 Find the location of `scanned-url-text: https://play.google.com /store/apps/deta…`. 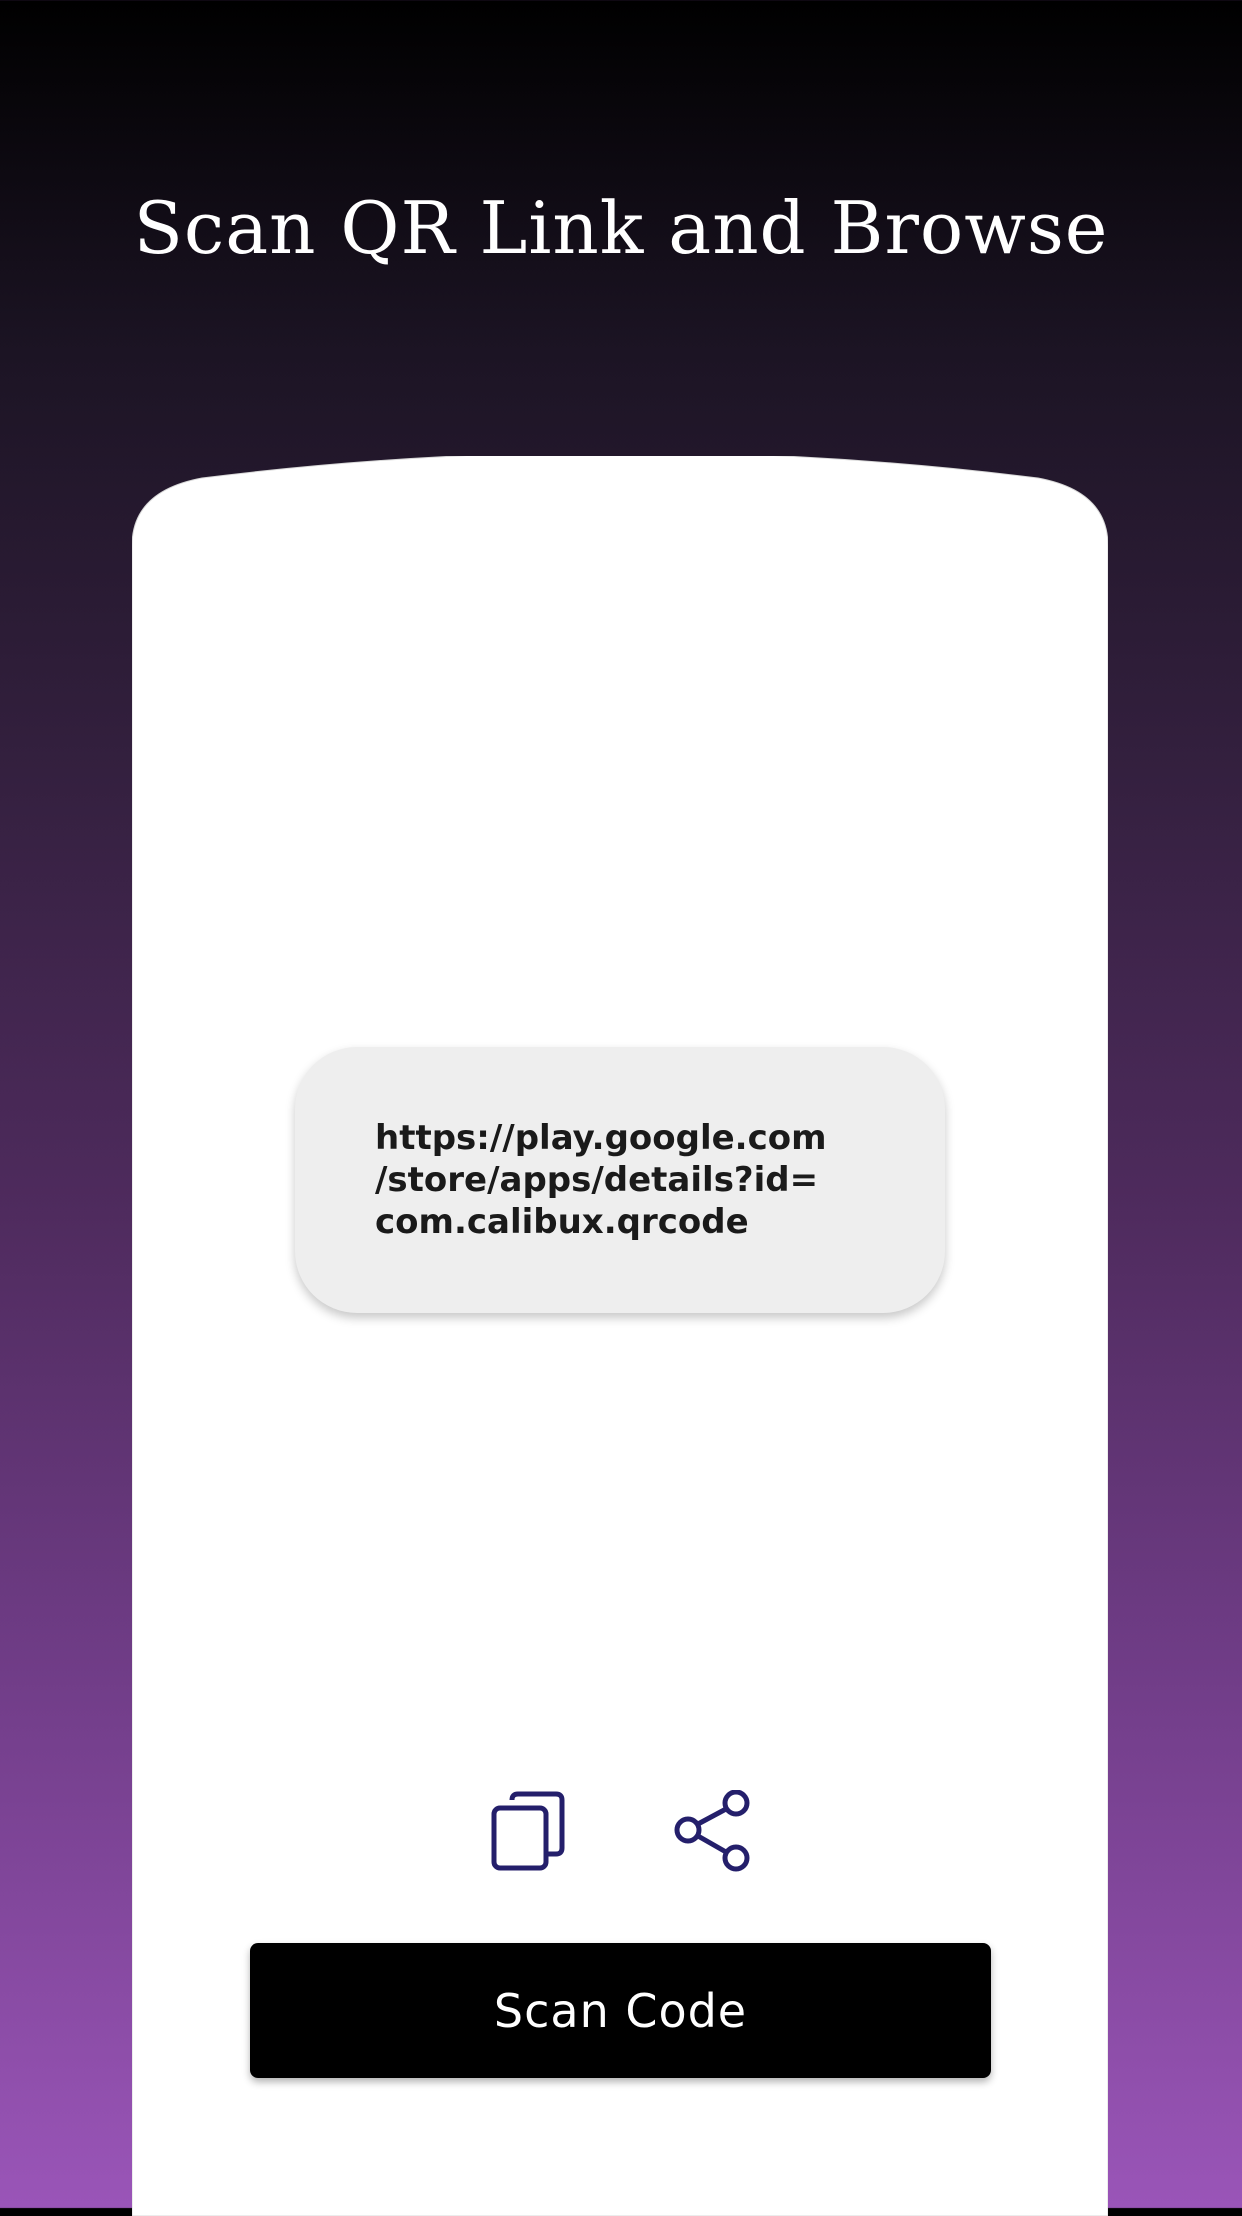

scanned-url-text: https://play.google.com /store/apps/deta… is located at coordinates (601, 1180).